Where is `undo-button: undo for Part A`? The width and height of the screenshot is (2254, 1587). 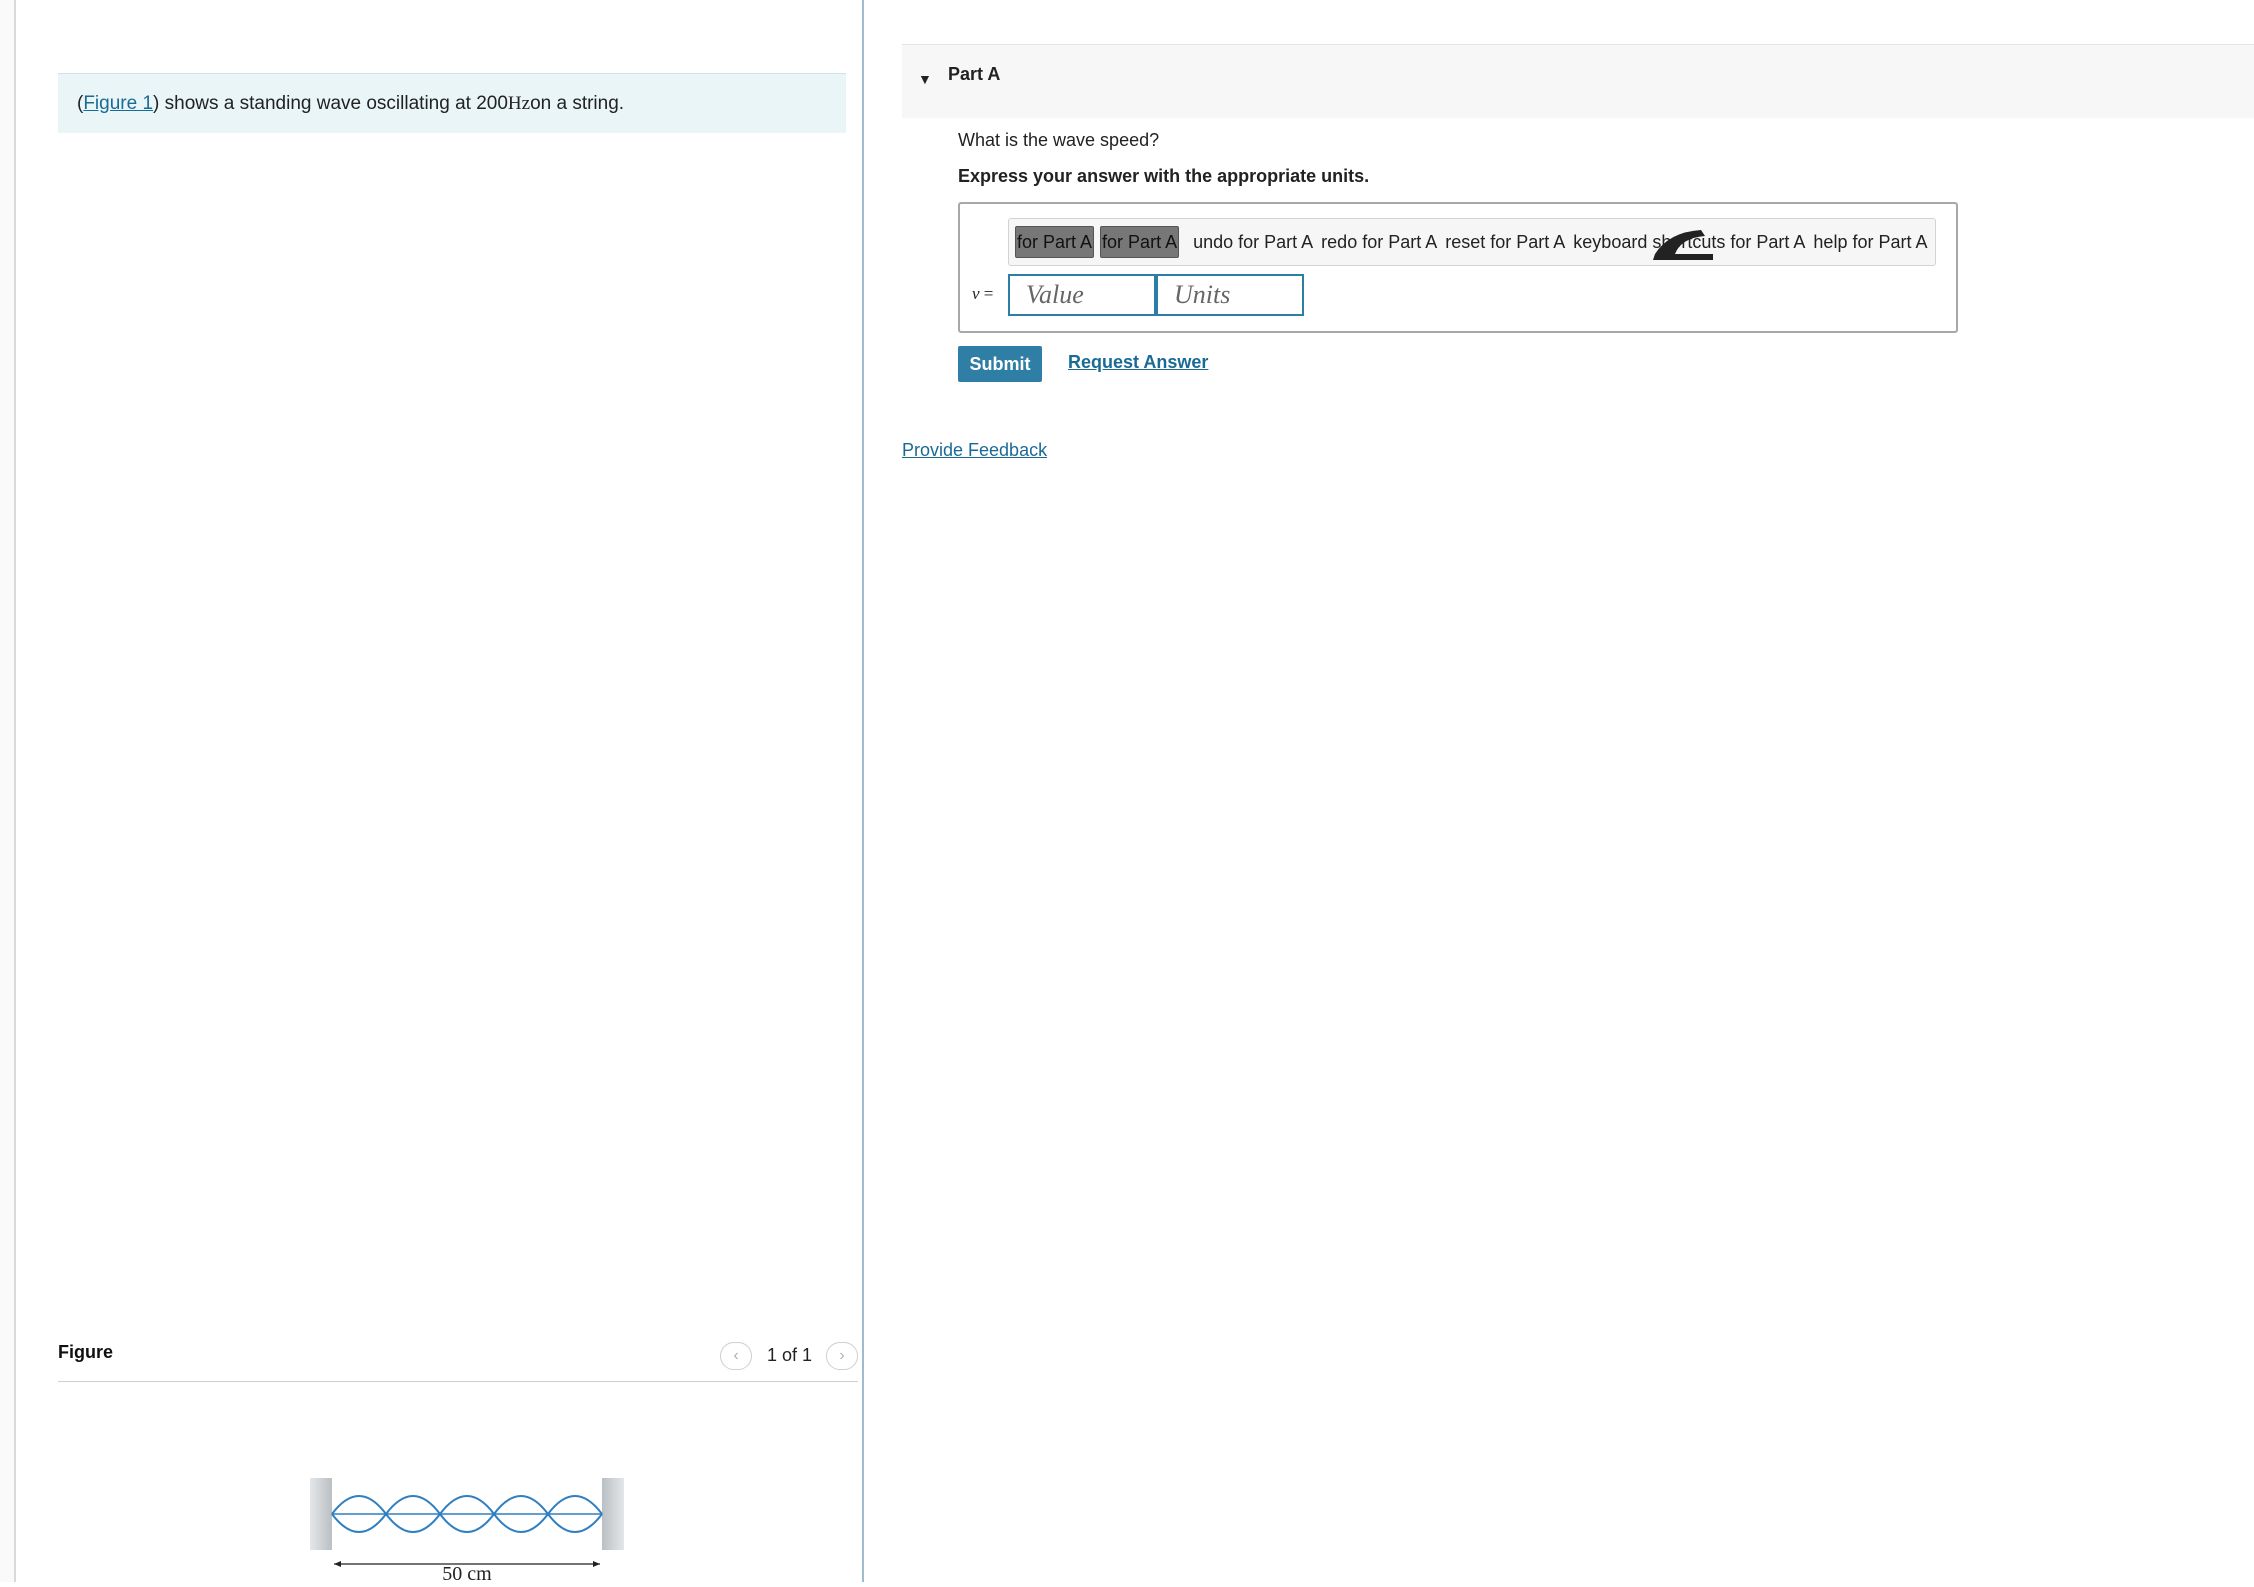 undo-button: undo for Part A is located at coordinates (1253, 242).